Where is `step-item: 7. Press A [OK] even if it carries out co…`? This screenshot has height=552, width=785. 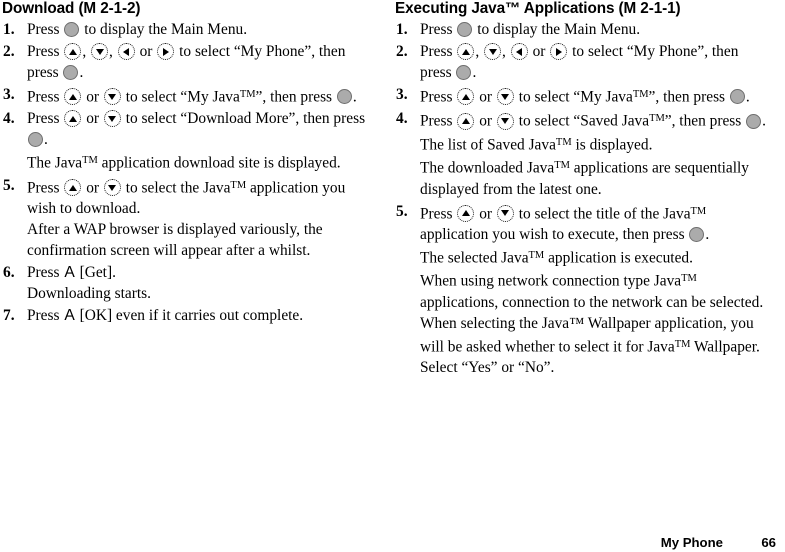 step-item: 7. Press A [OK] even if it carries out co… is located at coordinates (186, 315).